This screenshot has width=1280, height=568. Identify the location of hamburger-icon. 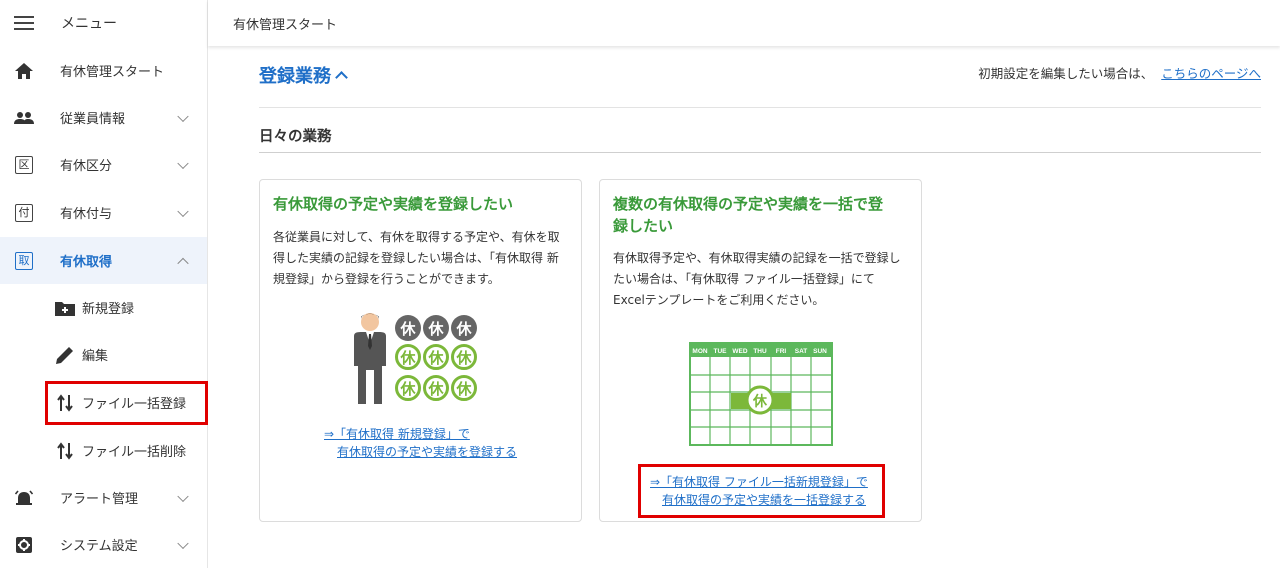
(24, 23).